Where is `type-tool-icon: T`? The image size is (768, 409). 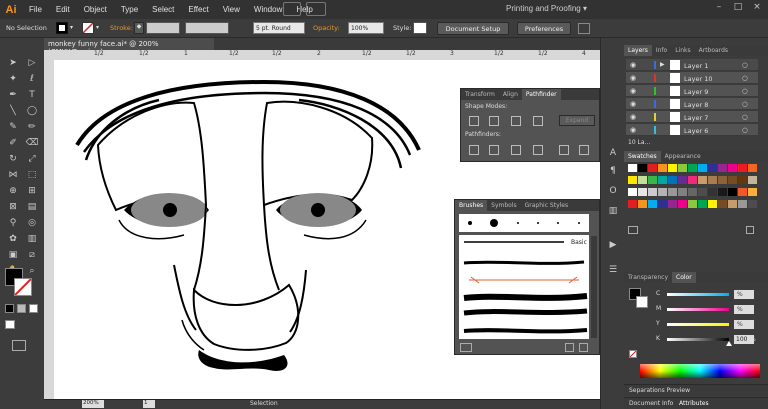 type-tool-icon: T is located at coordinates (32, 95).